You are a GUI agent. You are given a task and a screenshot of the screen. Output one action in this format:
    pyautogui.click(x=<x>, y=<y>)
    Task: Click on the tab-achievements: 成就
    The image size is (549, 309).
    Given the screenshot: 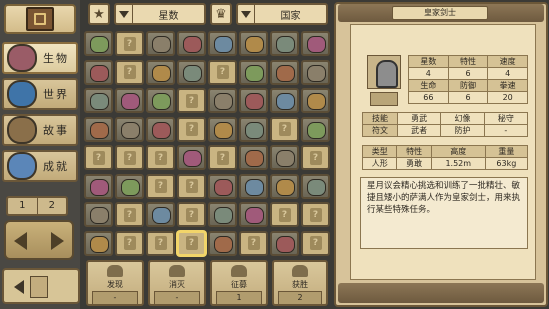 What is the action you would take?
    pyautogui.click(x=40, y=166)
    